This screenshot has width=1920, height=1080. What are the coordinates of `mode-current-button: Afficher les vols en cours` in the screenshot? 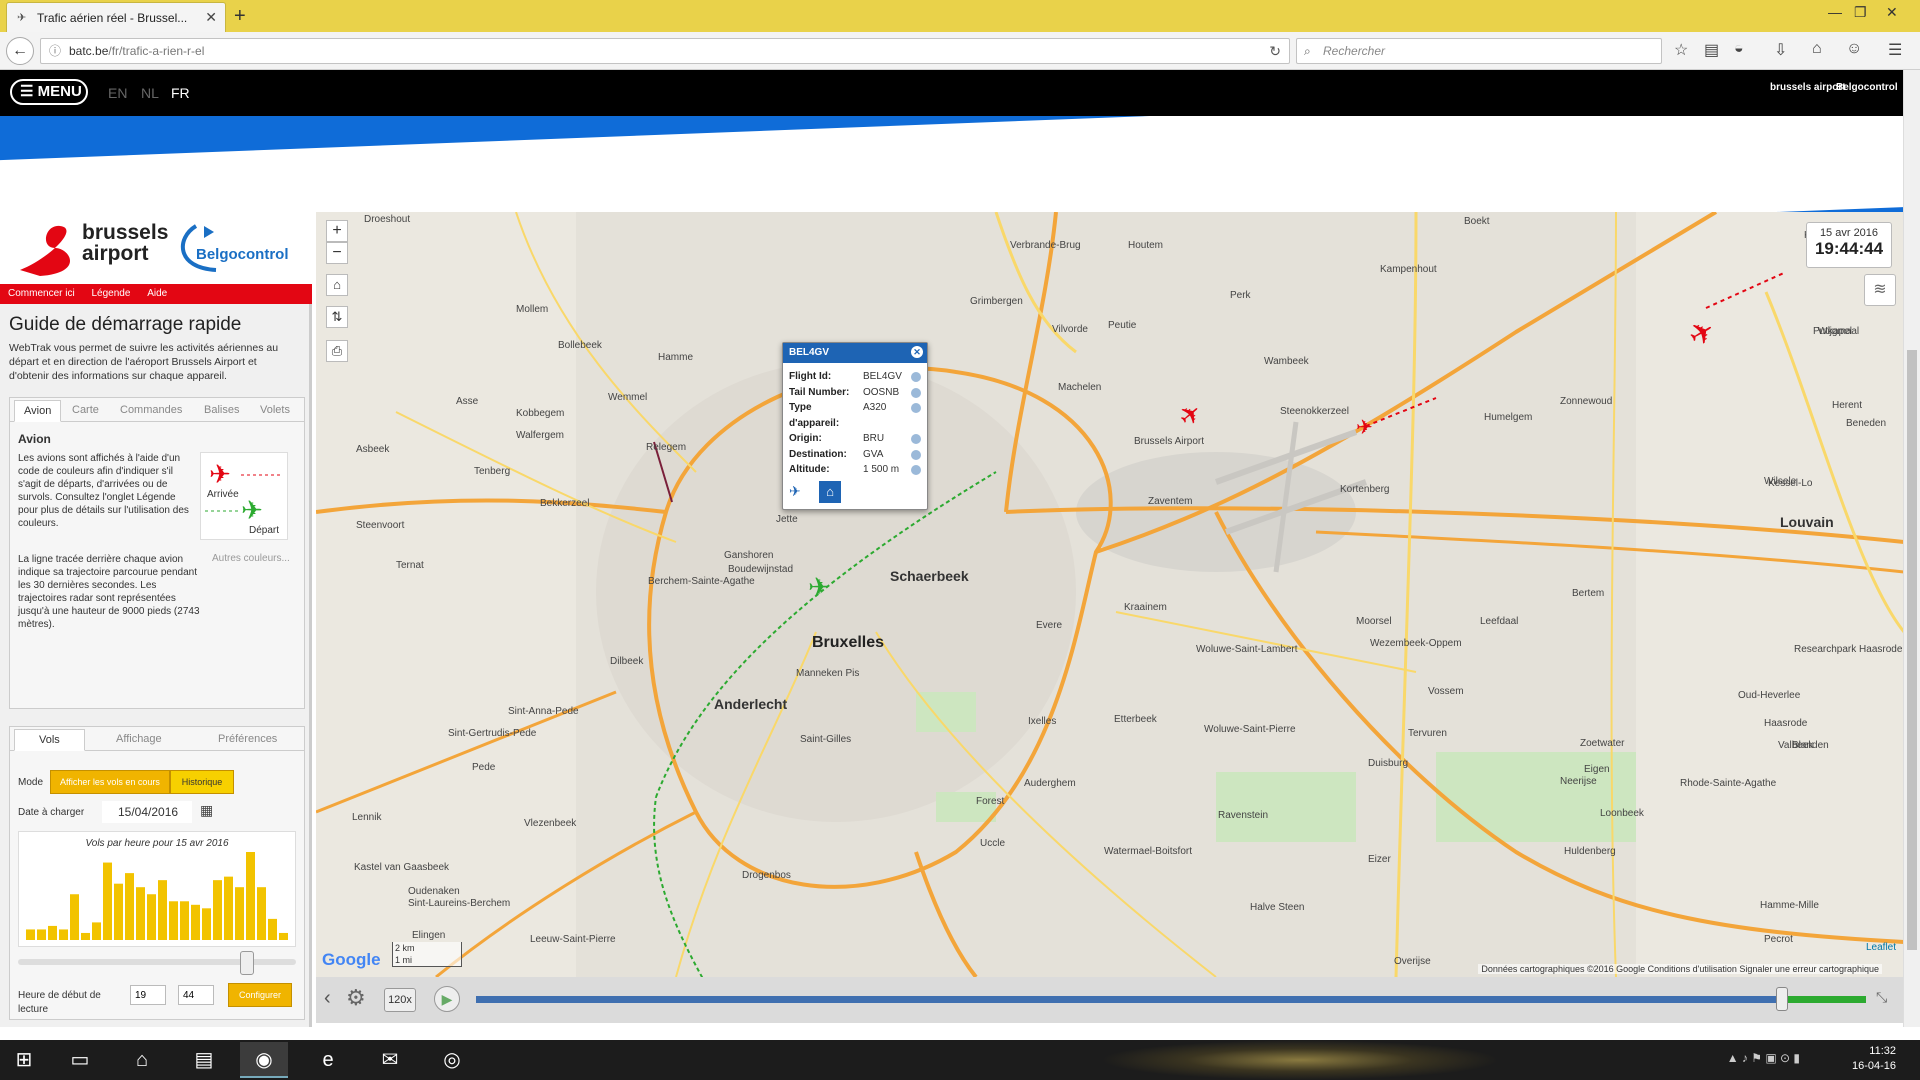 It's located at (110, 782).